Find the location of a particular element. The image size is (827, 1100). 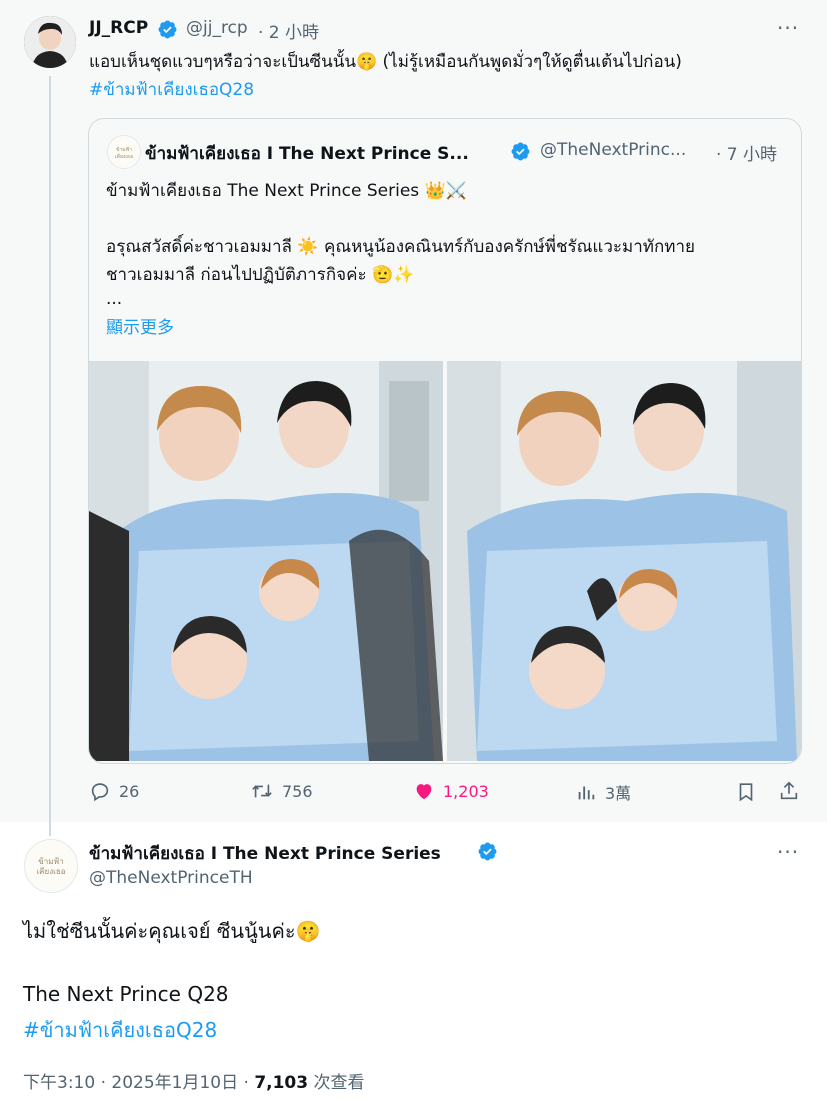

quoted-text-line3: ชาวเอมมาลี ก่อนไปปฏิบัติภารกิจค่ะ 🫡✨ is located at coordinates (260, 275).